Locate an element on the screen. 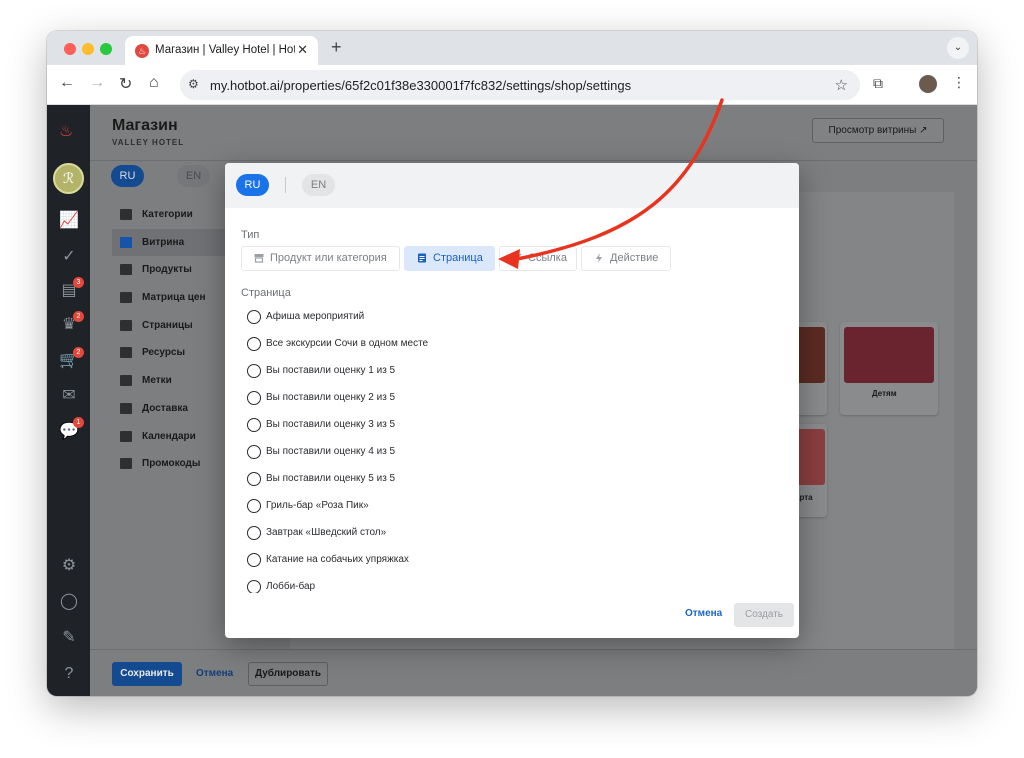  account-icon: ◯ is located at coordinates (69, 602).